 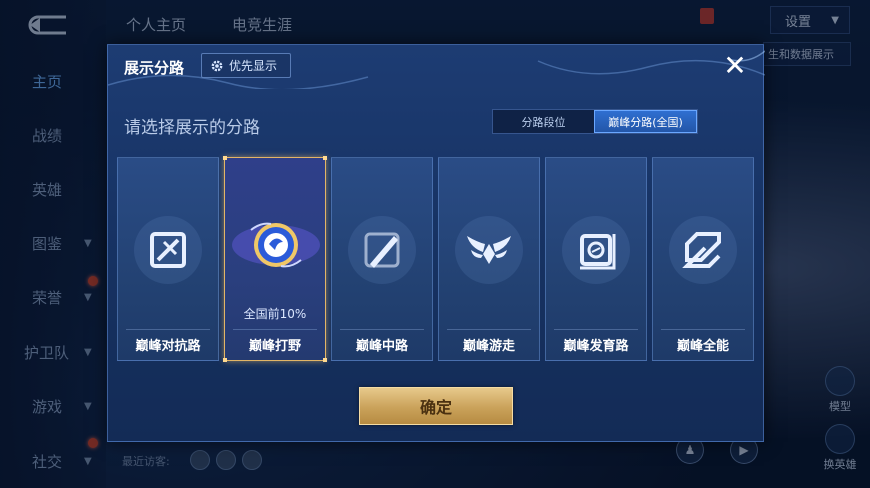 I want to click on gear-icon, so click(x=217, y=65).